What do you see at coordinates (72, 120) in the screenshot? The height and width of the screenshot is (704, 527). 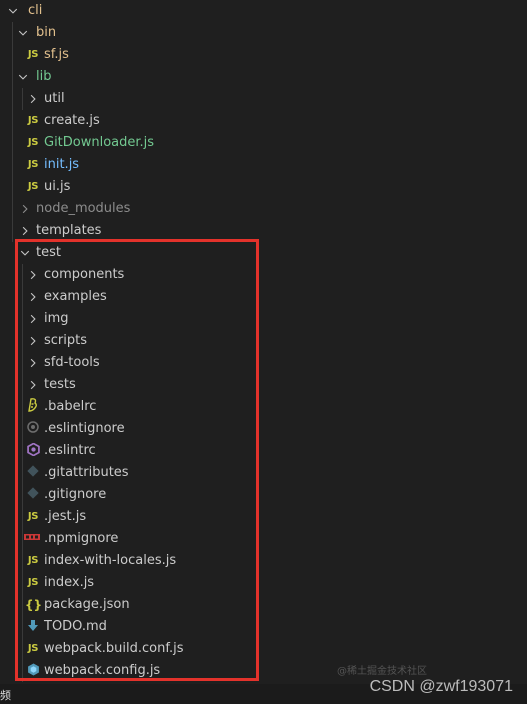 I see `file-label: create.js` at bounding box center [72, 120].